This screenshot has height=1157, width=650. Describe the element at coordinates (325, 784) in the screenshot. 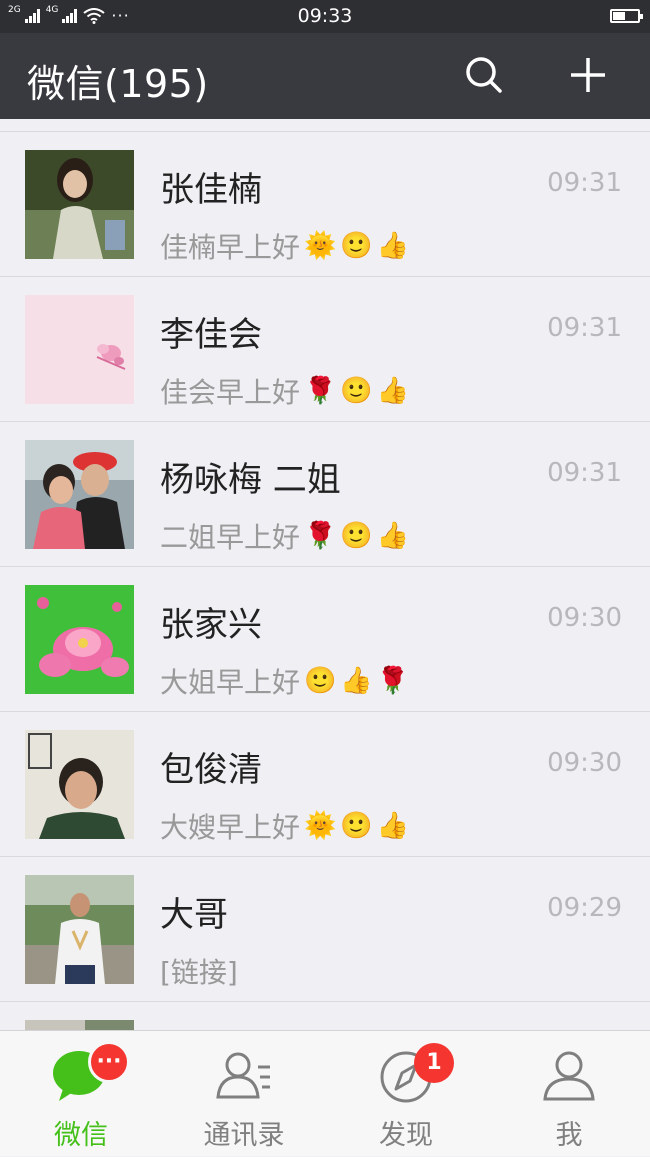

I see `chat-row: 包俊清 大嫂早上好 🌞 🙂 👍 09:30` at that location.